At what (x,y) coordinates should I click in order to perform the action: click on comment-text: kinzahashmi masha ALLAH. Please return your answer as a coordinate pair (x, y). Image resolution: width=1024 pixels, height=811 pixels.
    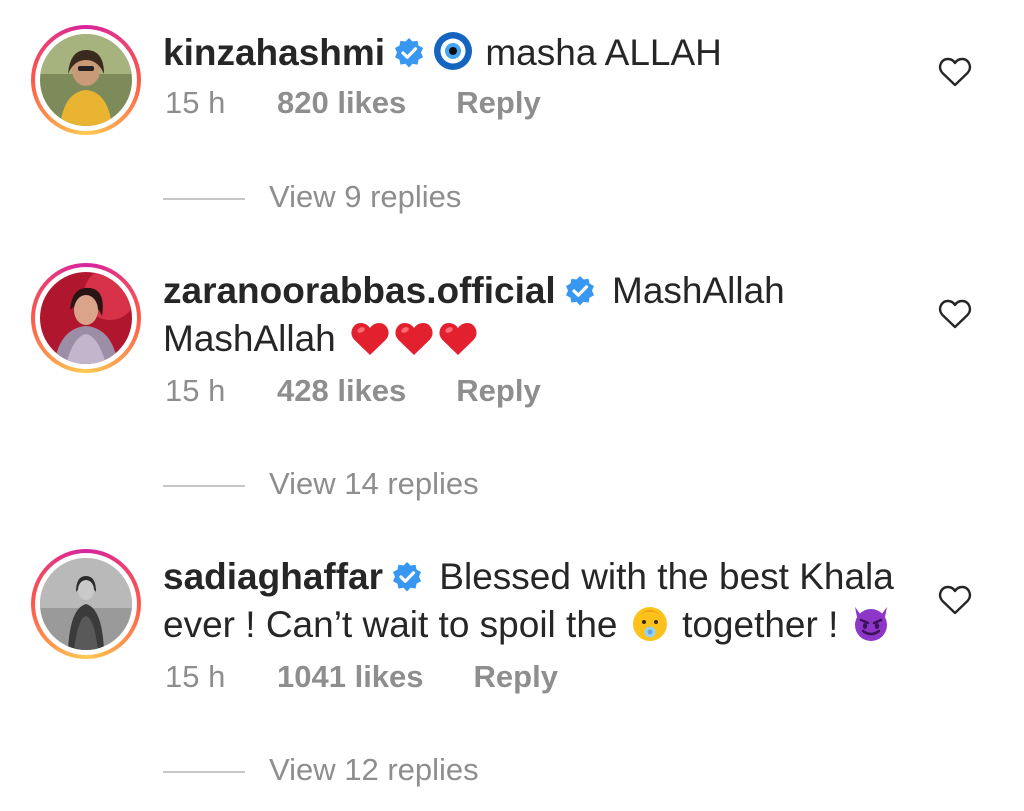
    Looking at the image, I should click on (533, 56).